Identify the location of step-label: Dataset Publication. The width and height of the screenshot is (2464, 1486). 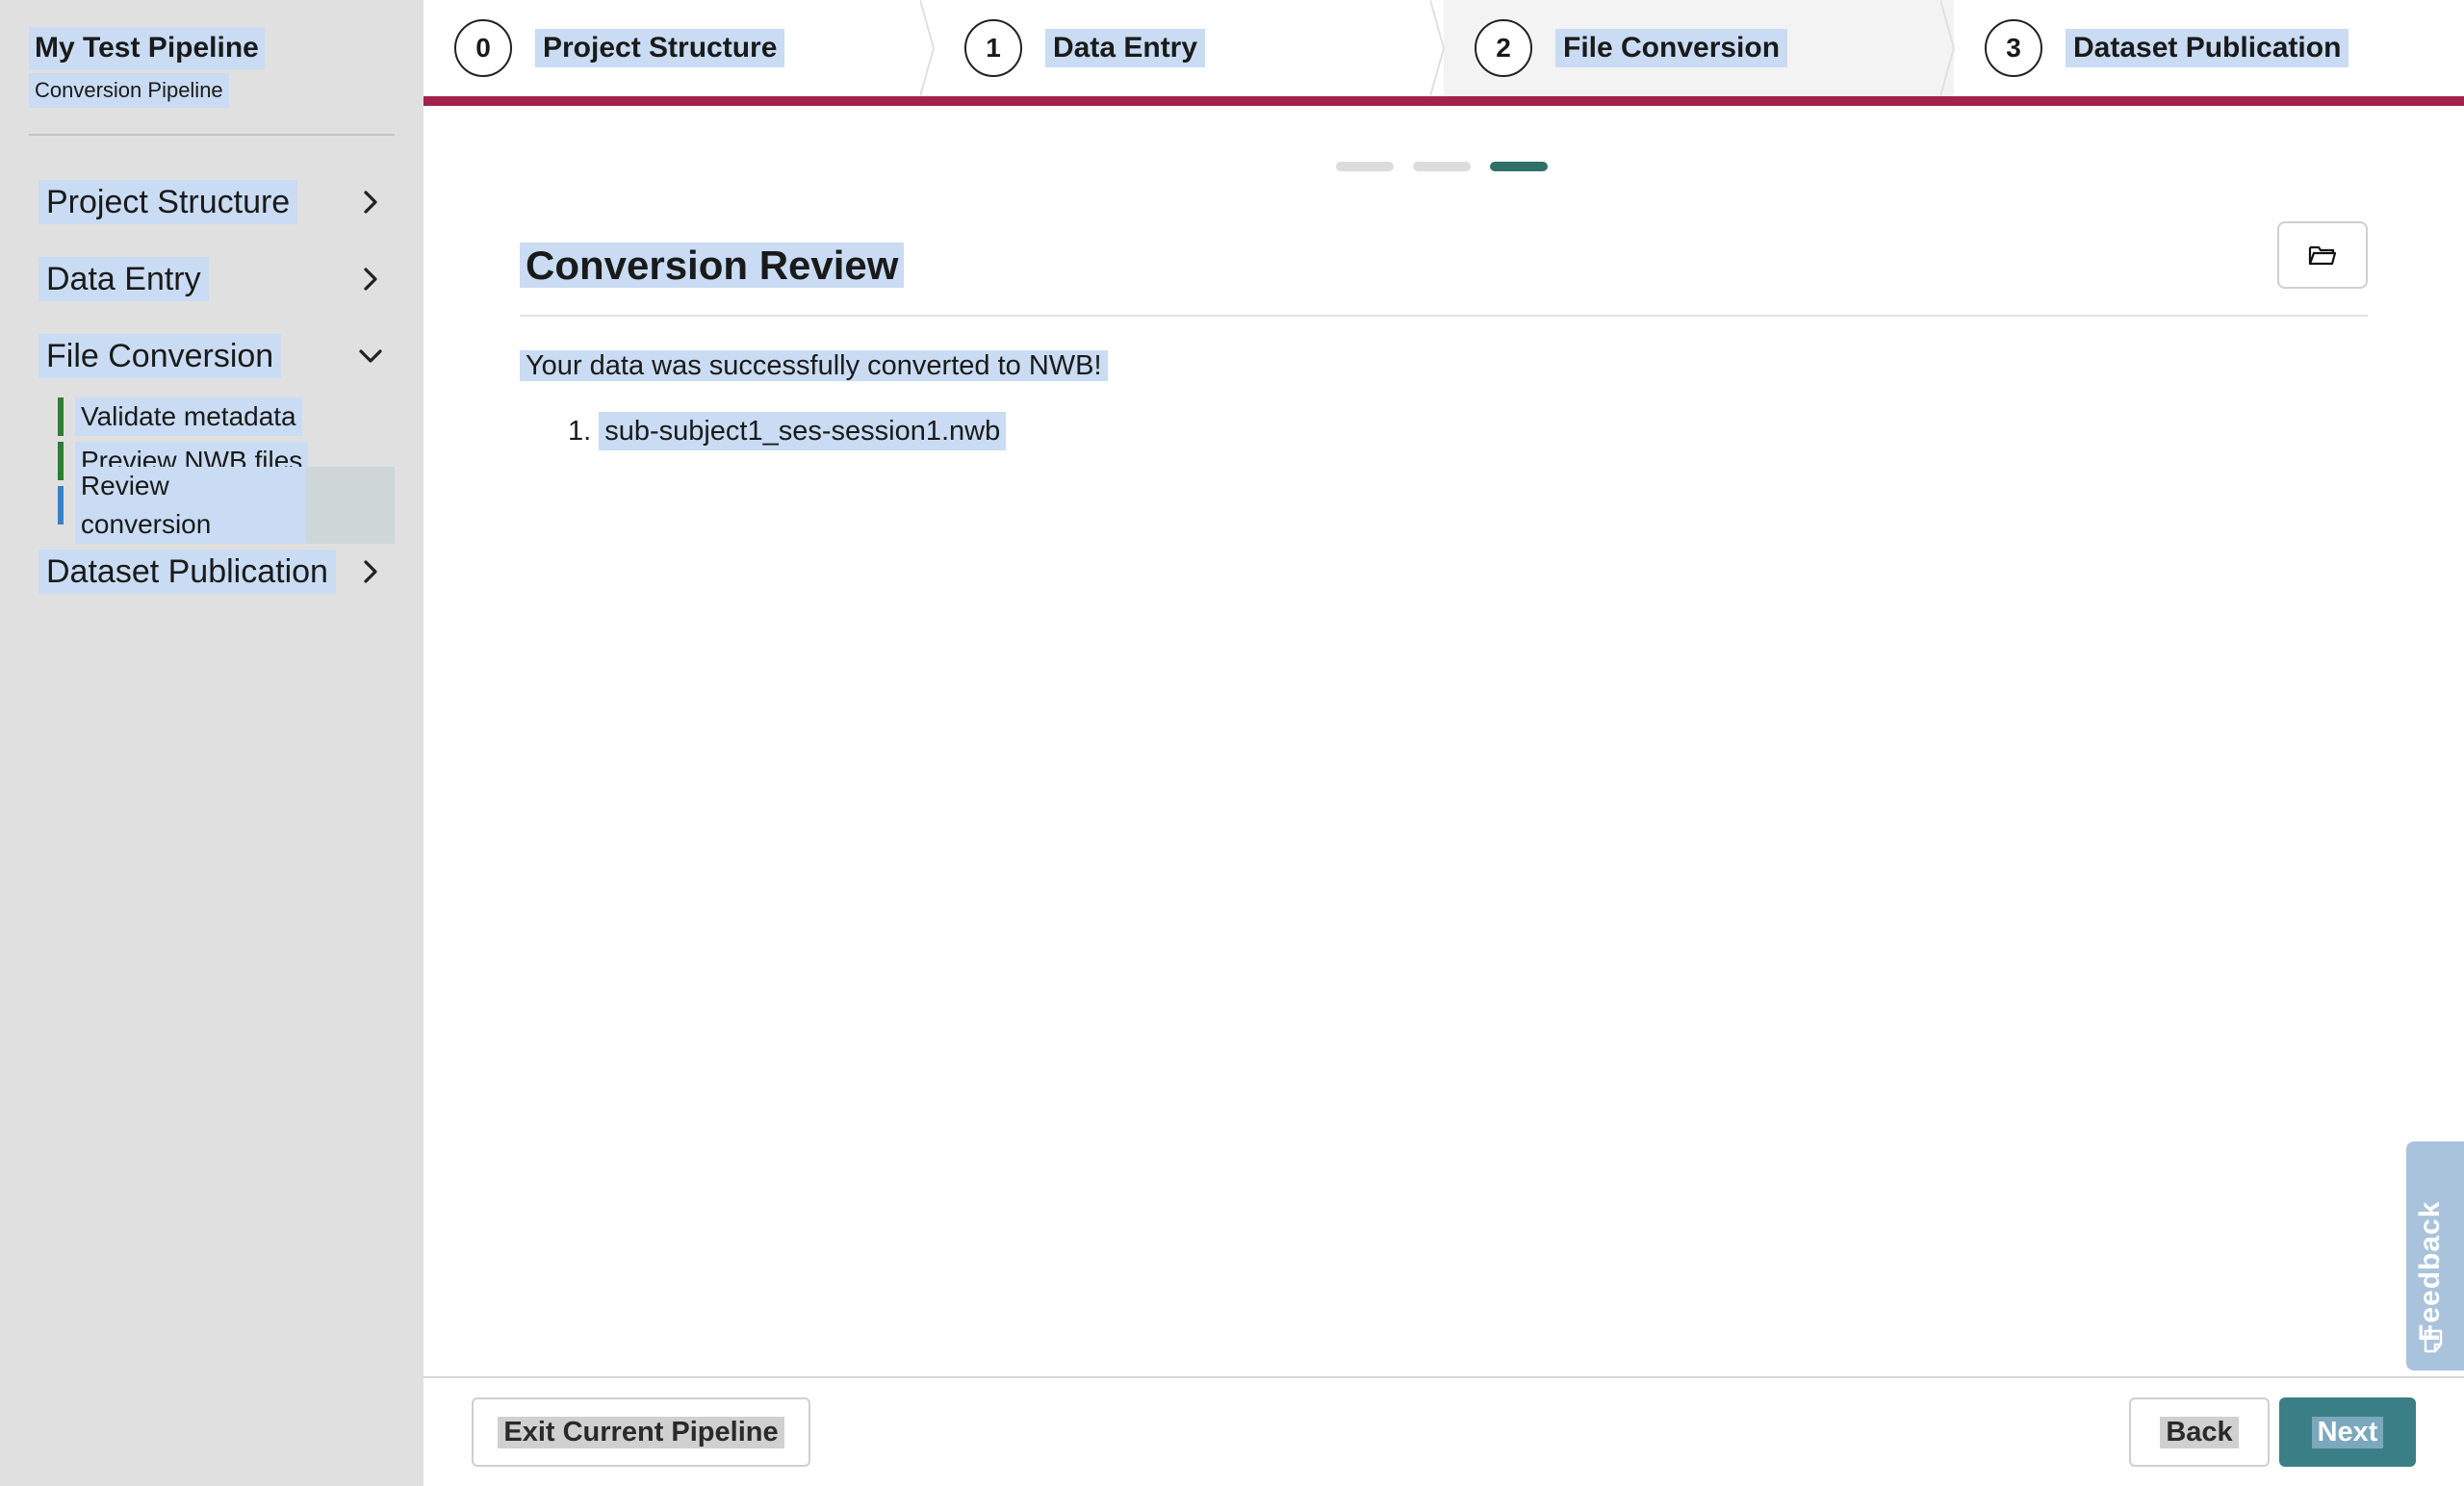
(2207, 48).